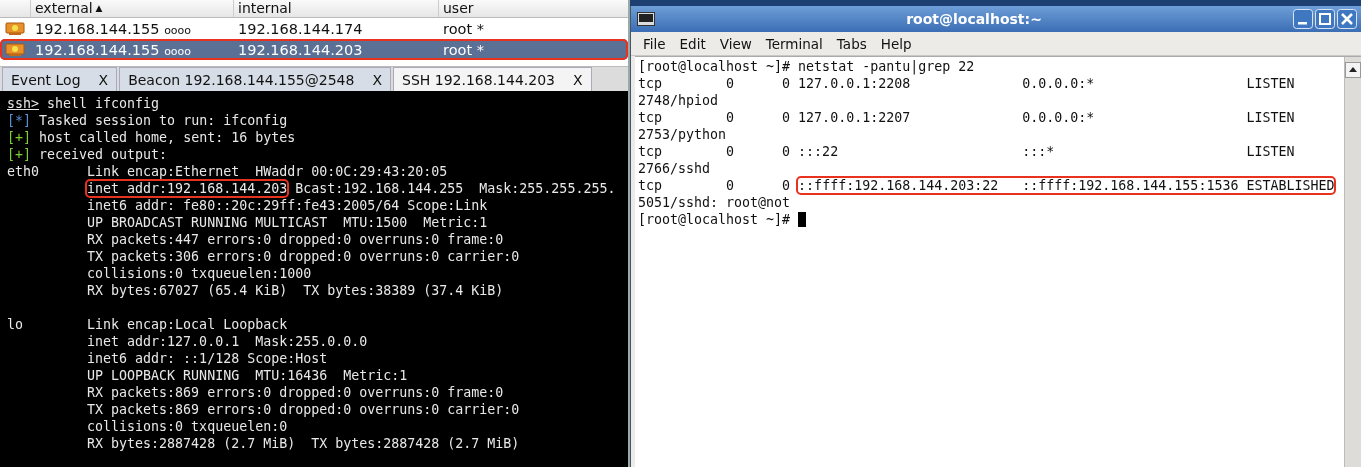  What do you see at coordinates (692, 43) in the screenshot?
I see `menu-item: Edit` at bounding box center [692, 43].